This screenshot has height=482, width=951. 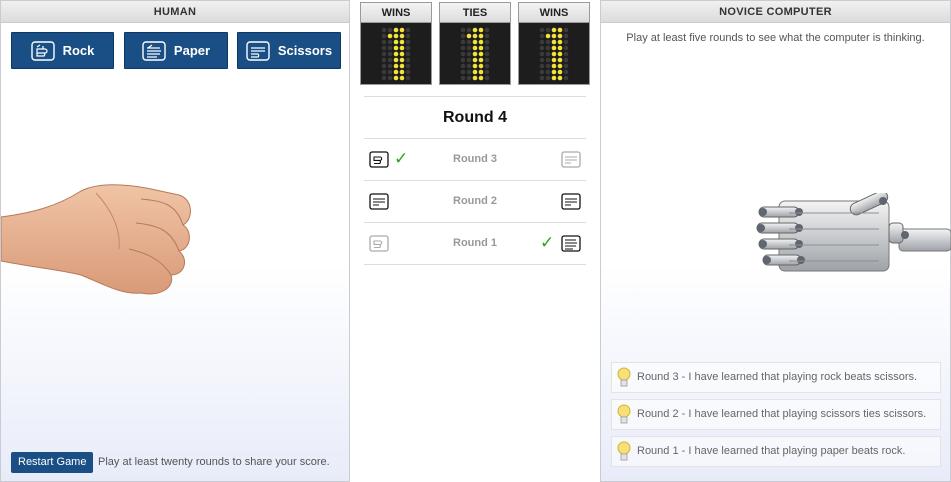 What do you see at coordinates (475, 201) in the screenshot?
I see `round-label: Round 2` at bounding box center [475, 201].